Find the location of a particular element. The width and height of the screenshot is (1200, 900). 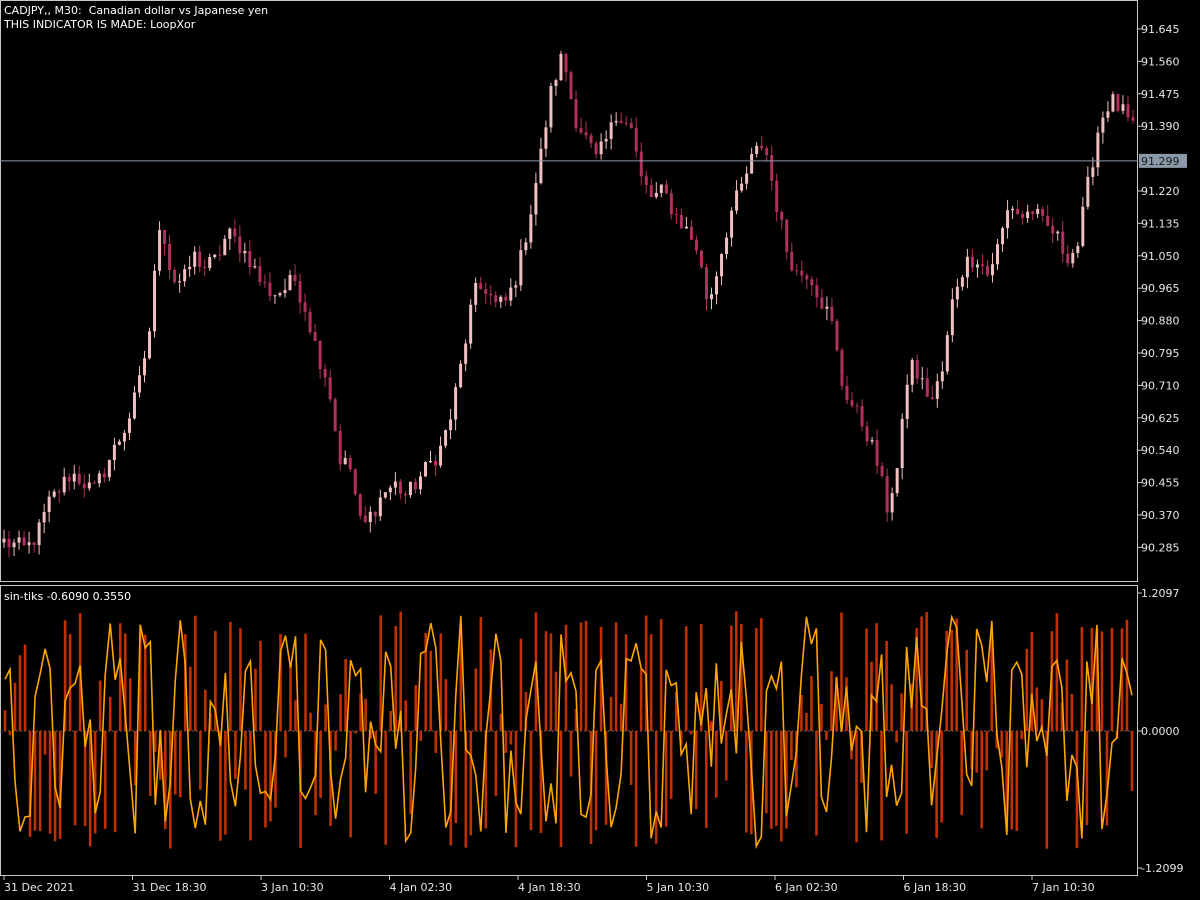

price-tick-label: 91.390 is located at coordinates (1160, 126).